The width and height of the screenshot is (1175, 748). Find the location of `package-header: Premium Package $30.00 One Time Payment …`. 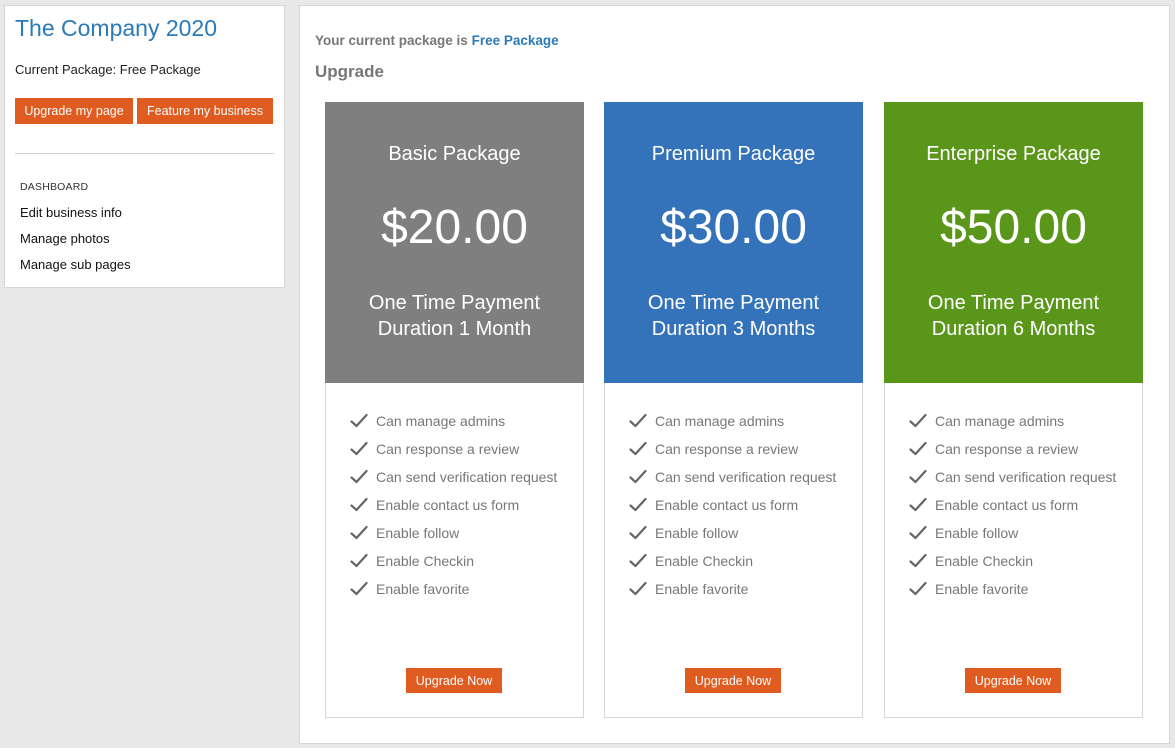

package-header: Premium Package $30.00 One Time Payment … is located at coordinates (733, 242).